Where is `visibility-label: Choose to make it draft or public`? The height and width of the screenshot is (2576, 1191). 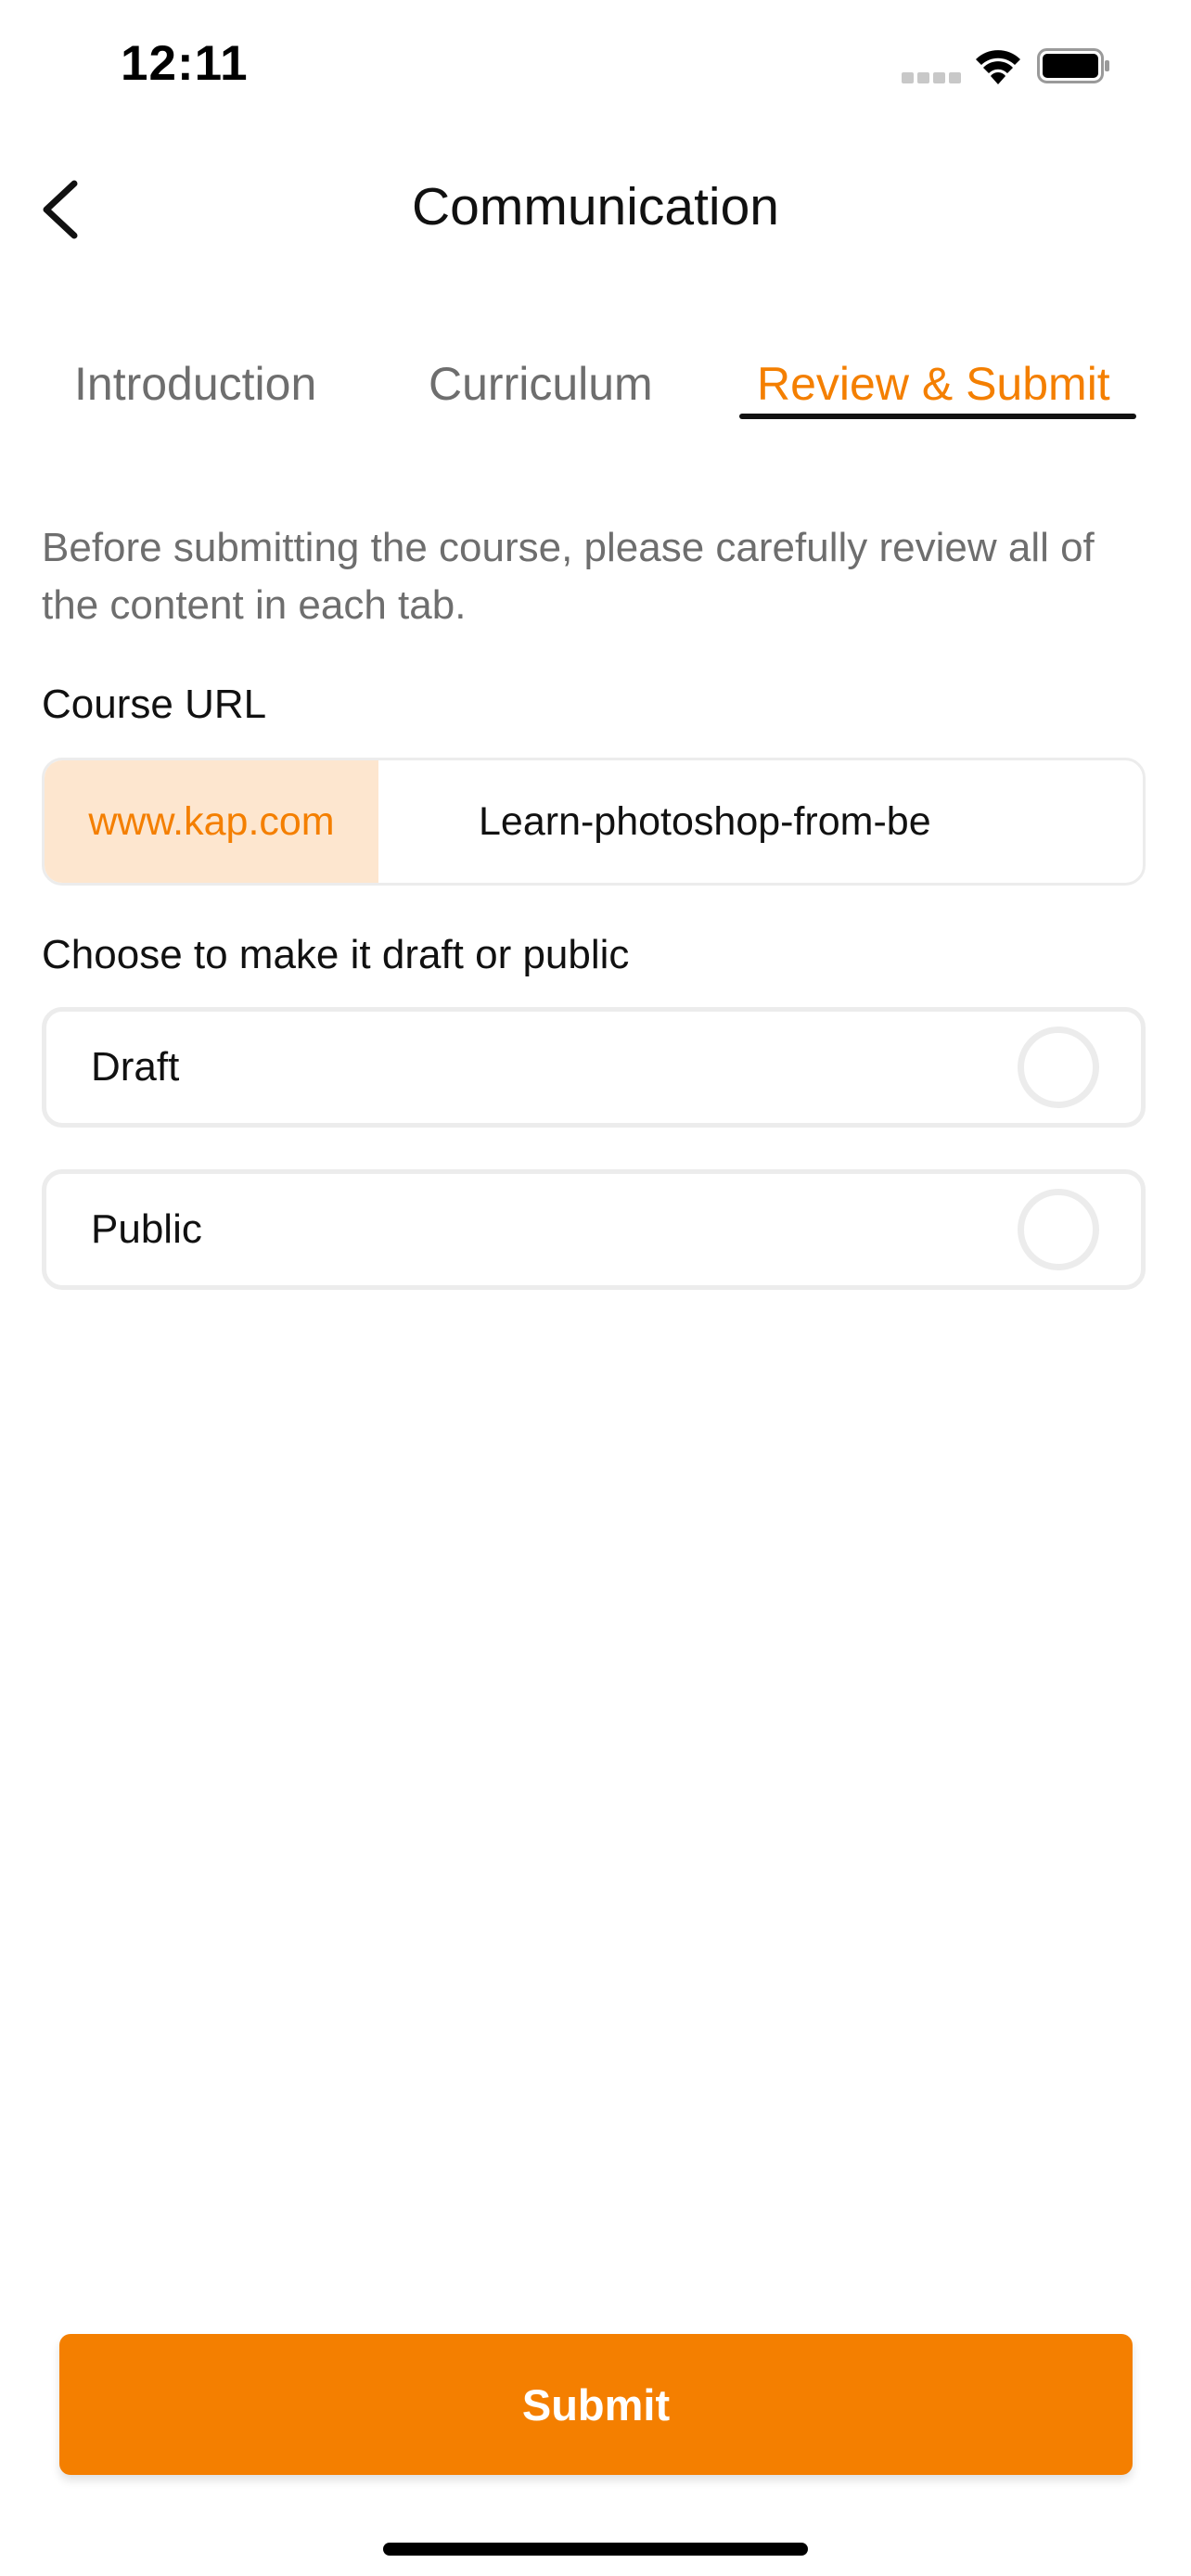
visibility-label: Choose to make it draft or public is located at coordinates (336, 955).